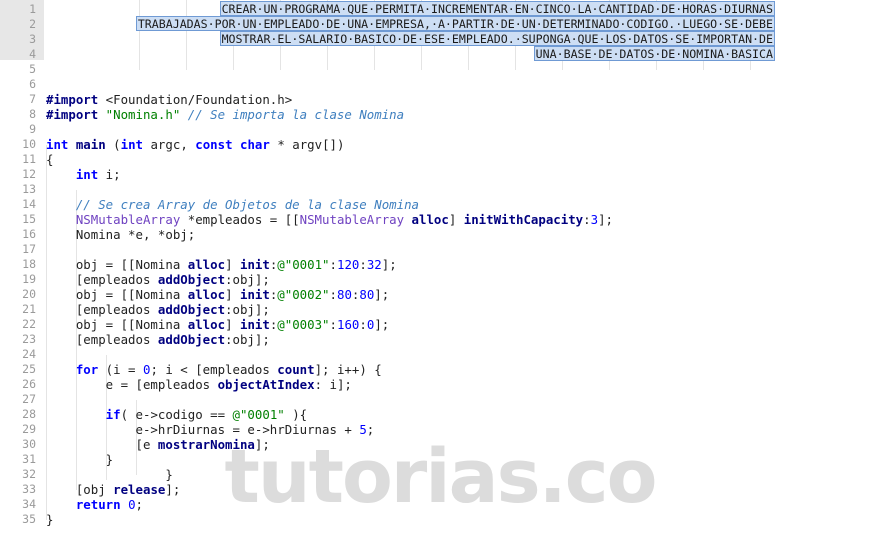  What do you see at coordinates (348, 324) in the screenshot?
I see `token-number: 160` at bounding box center [348, 324].